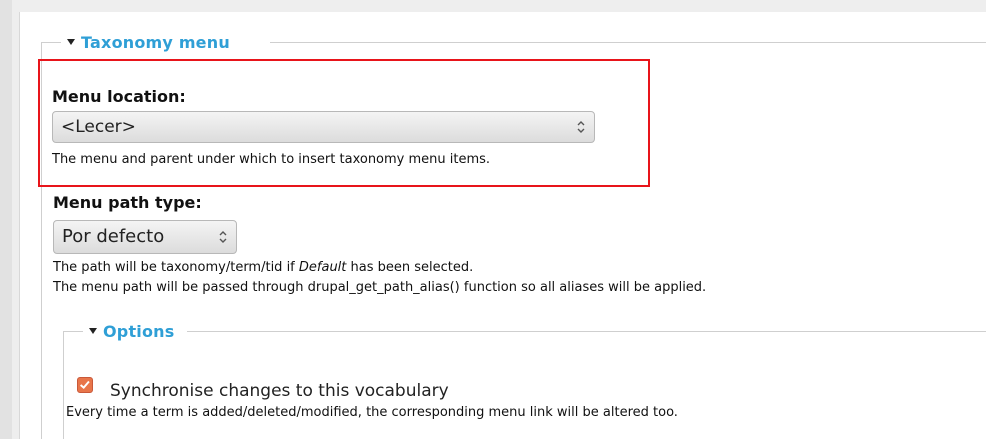 Image resolution: width=986 pixels, height=439 pixels. Describe the element at coordinates (6, 219) in the screenshot. I see `page-gutter` at that location.